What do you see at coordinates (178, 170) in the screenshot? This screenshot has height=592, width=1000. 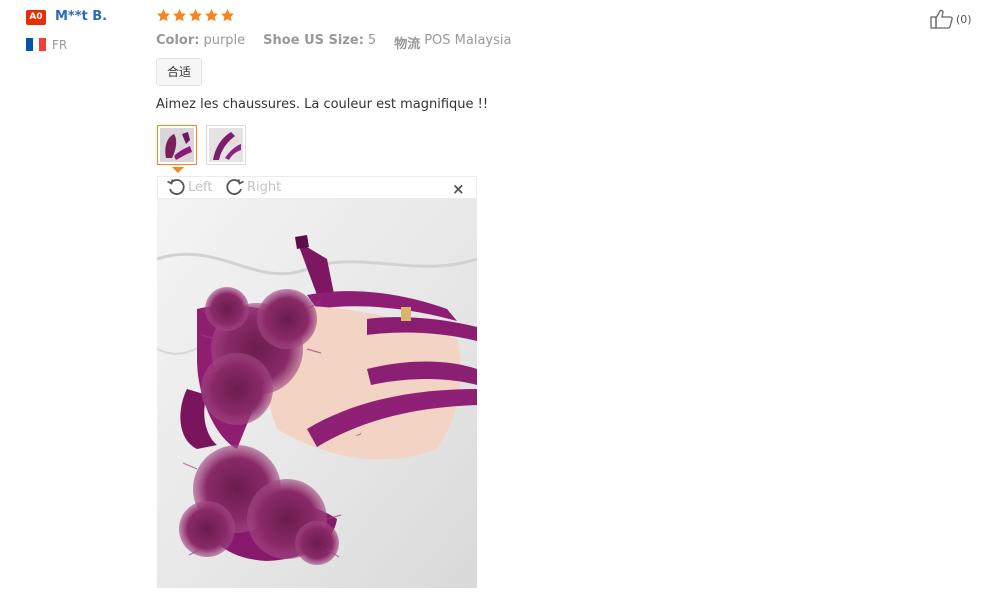 I see `active-thumbnail-indicator` at bounding box center [178, 170].